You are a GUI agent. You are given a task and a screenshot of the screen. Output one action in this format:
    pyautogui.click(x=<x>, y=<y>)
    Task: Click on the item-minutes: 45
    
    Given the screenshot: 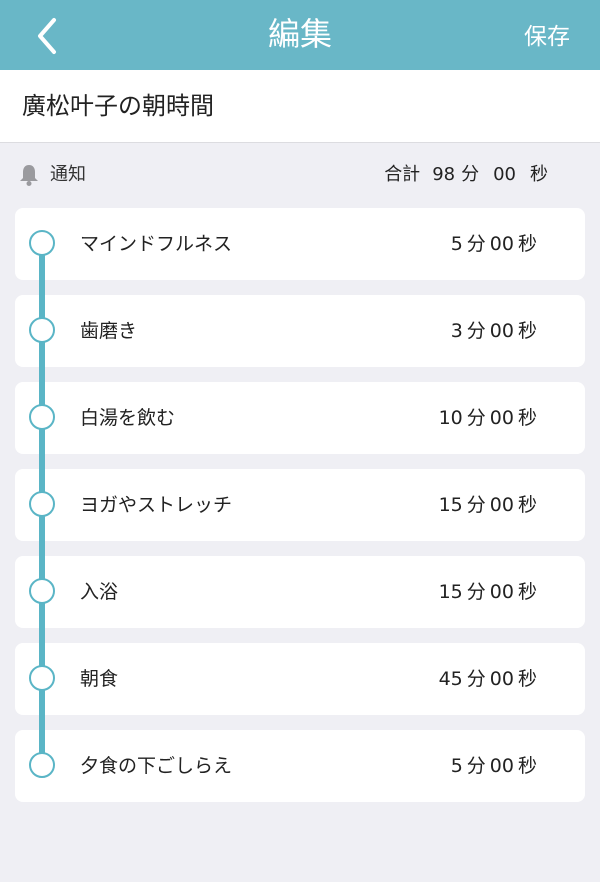 What is the action you would take?
    pyautogui.click(x=450, y=679)
    